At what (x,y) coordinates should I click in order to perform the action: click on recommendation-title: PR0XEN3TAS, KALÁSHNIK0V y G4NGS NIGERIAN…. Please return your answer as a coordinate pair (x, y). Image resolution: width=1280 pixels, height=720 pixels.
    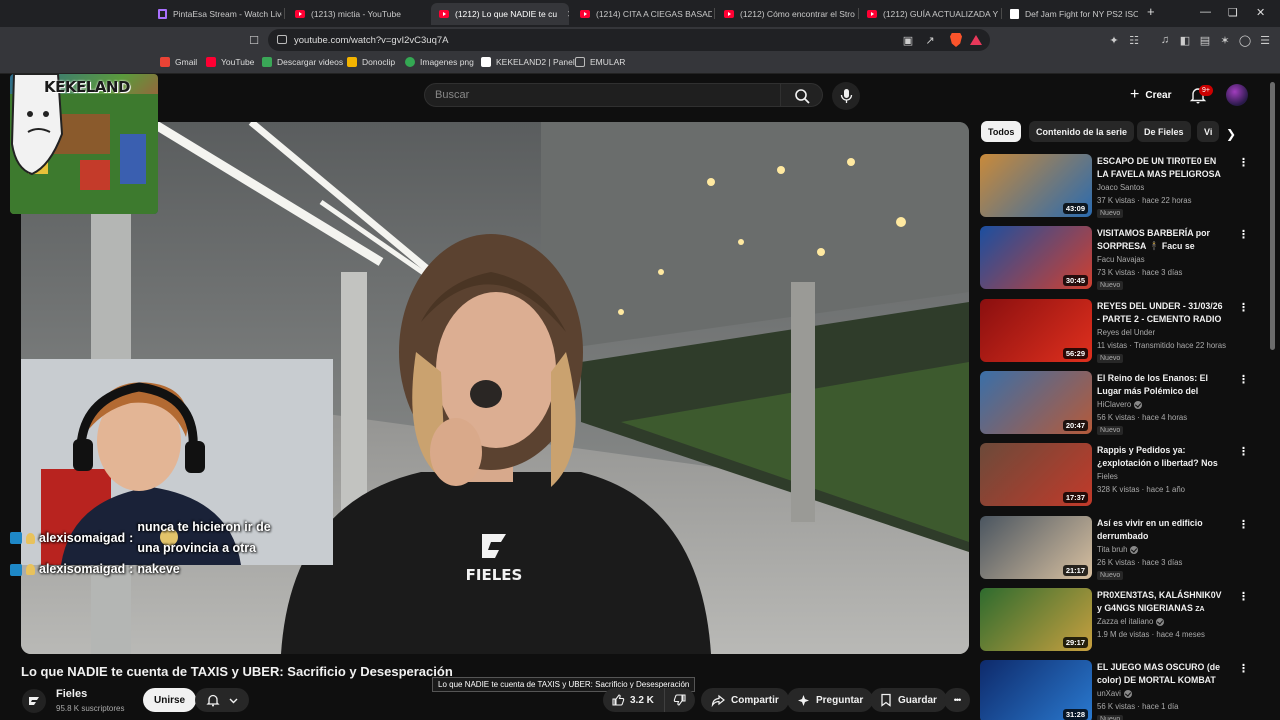
    Looking at the image, I should click on (1162, 602).